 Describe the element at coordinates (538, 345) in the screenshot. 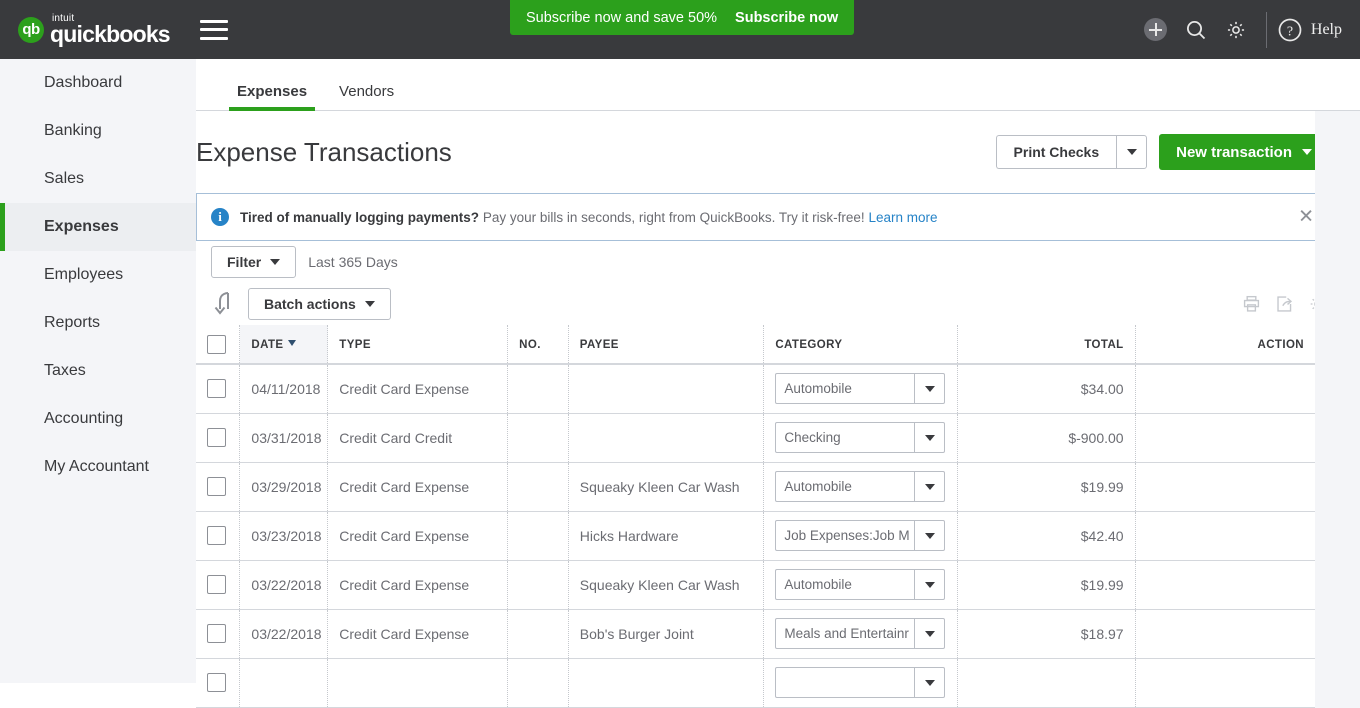

I see `column-header-no: NO.` at that location.